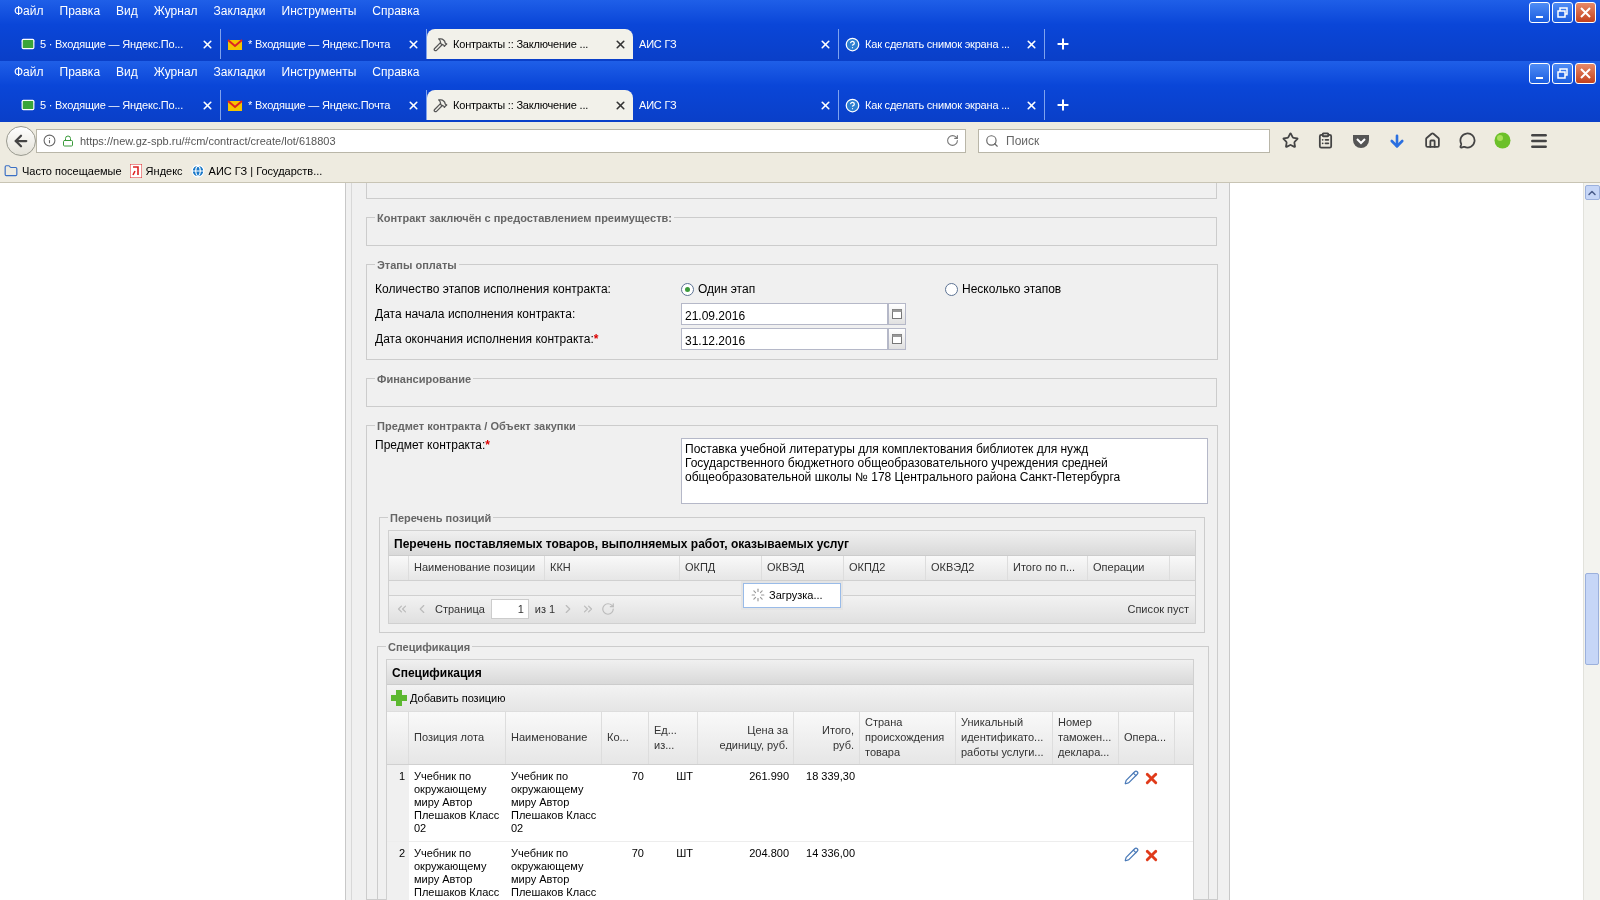 This screenshot has width=1600, height=900. What do you see at coordinates (477, 567) in the screenshot?
I see `column-header: Наименование позиции` at bounding box center [477, 567].